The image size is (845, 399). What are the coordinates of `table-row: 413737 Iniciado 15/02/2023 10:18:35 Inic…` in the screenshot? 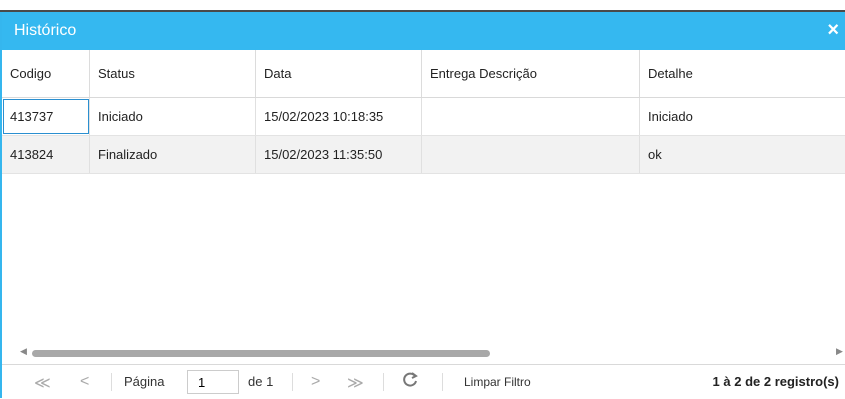 It's located at (423, 117).